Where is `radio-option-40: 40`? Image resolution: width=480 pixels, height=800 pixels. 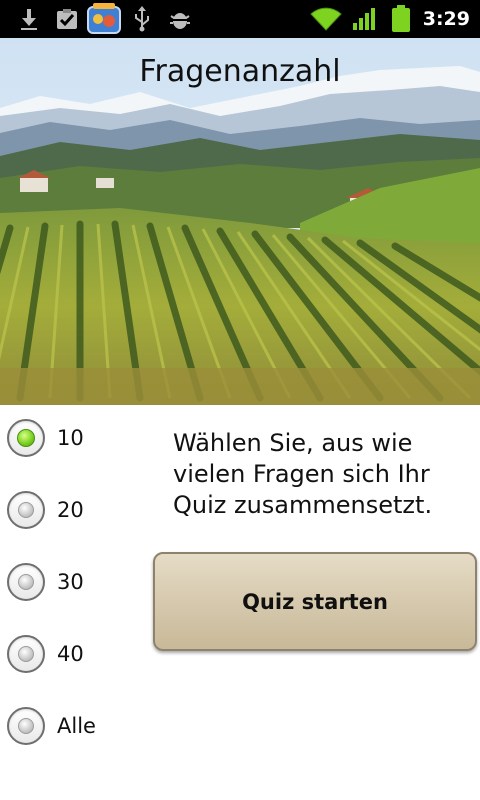 radio-option-40: 40 is located at coordinates (45, 654).